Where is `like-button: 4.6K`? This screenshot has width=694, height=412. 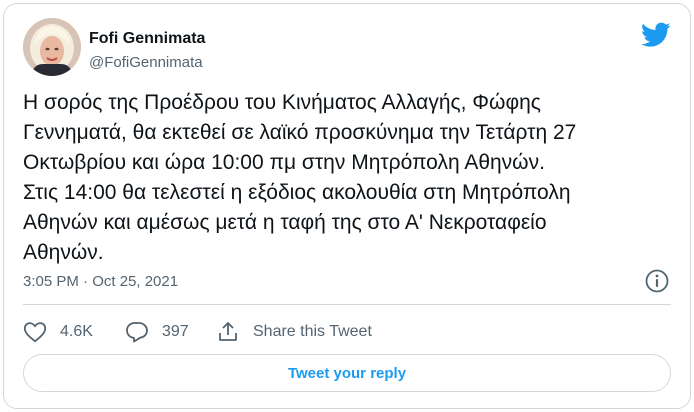
like-button: 4.6K is located at coordinates (58, 332).